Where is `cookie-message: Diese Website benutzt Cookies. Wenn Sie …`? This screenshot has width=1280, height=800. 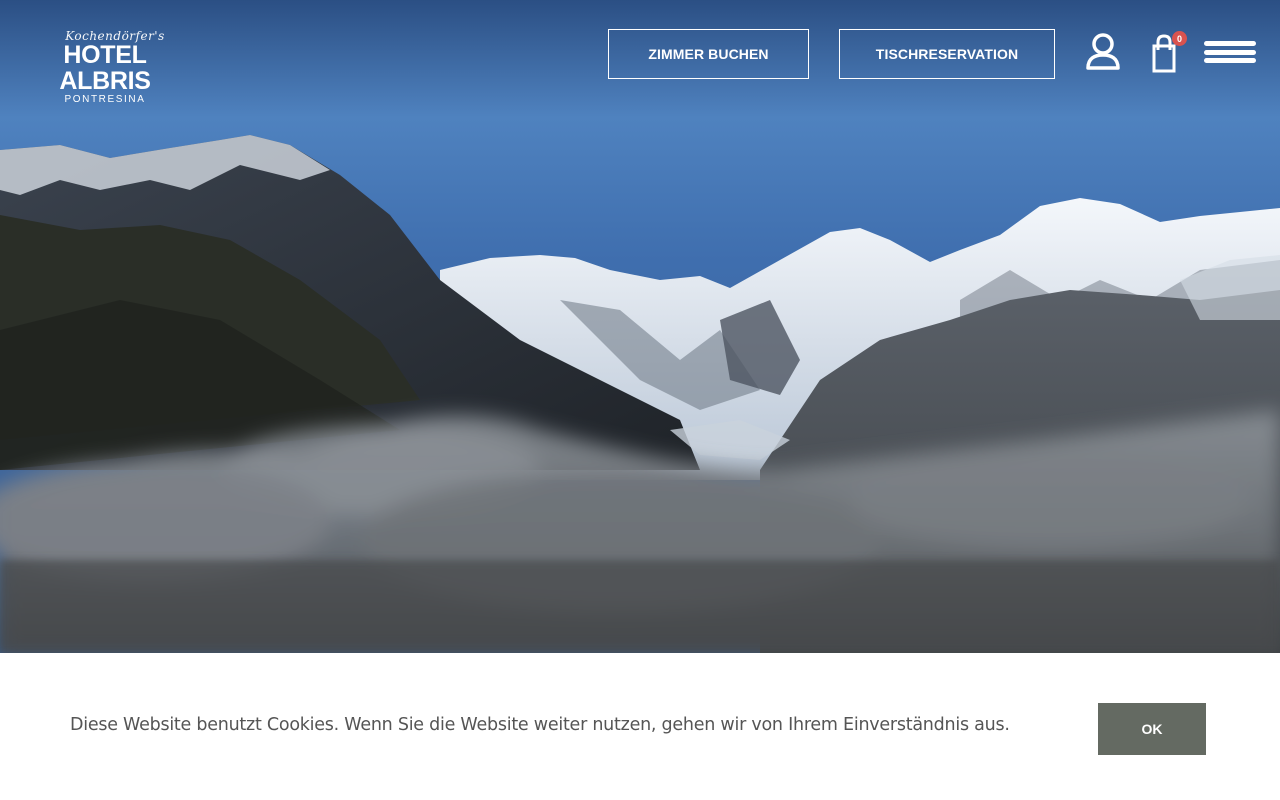 cookie-message: Diese Website benutzt Cookies. Wenn Sie … is located at coordinates (540, 725).